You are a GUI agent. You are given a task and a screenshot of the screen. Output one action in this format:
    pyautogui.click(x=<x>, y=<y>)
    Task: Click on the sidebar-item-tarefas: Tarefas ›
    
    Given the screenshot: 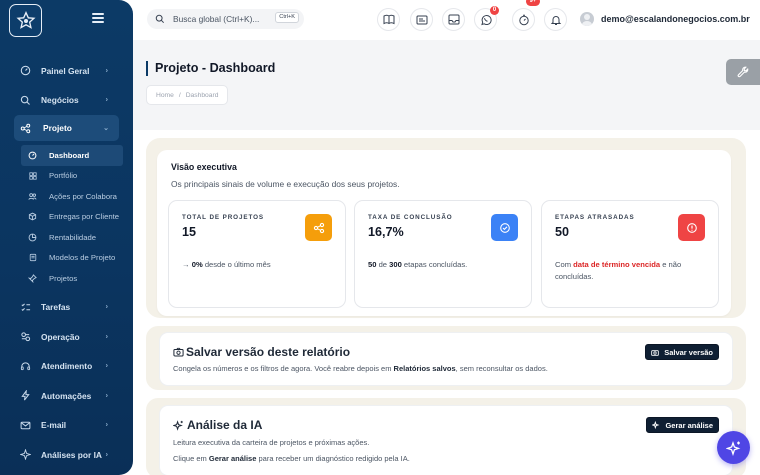 What is the action you would take?
    pyautogui.click(x=66, y=308)
    